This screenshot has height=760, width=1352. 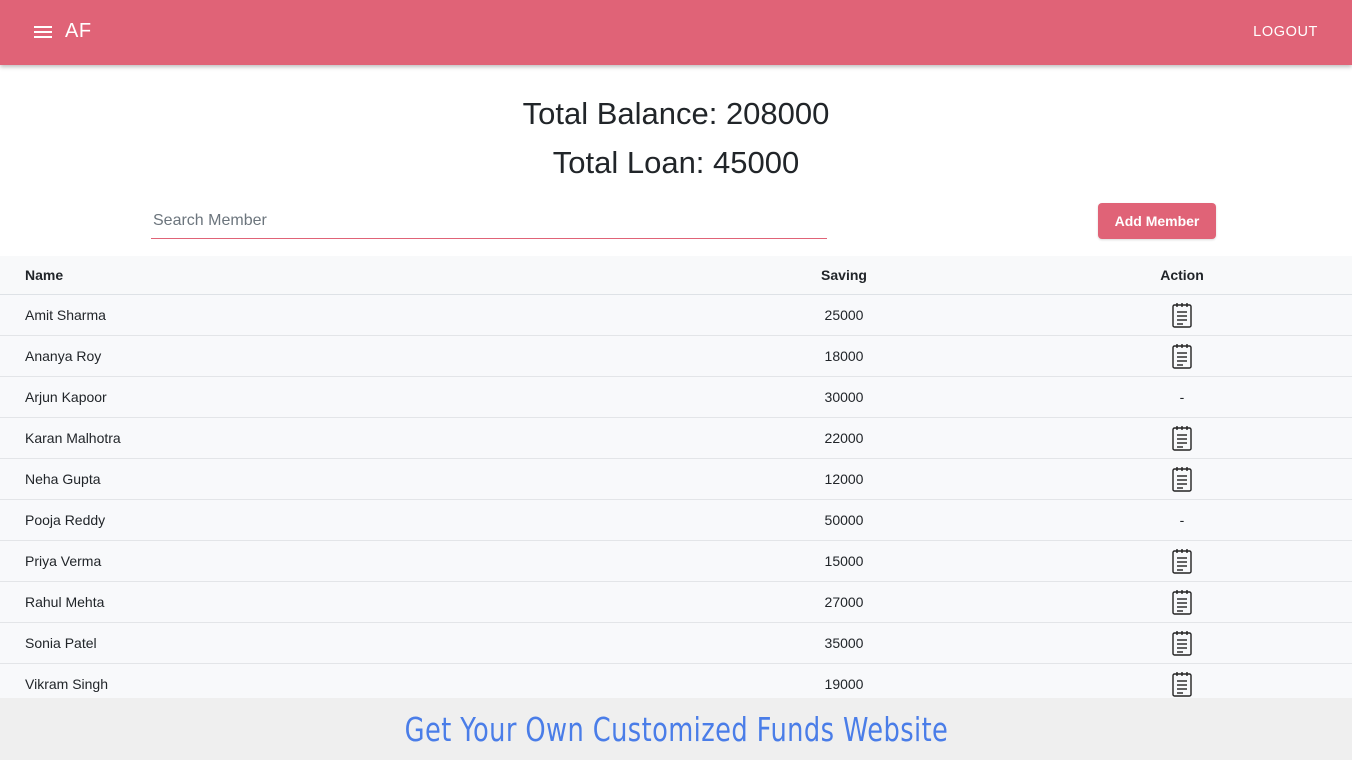 I want to click on add-member-button: Add Member, so click(x=1157, y=221).